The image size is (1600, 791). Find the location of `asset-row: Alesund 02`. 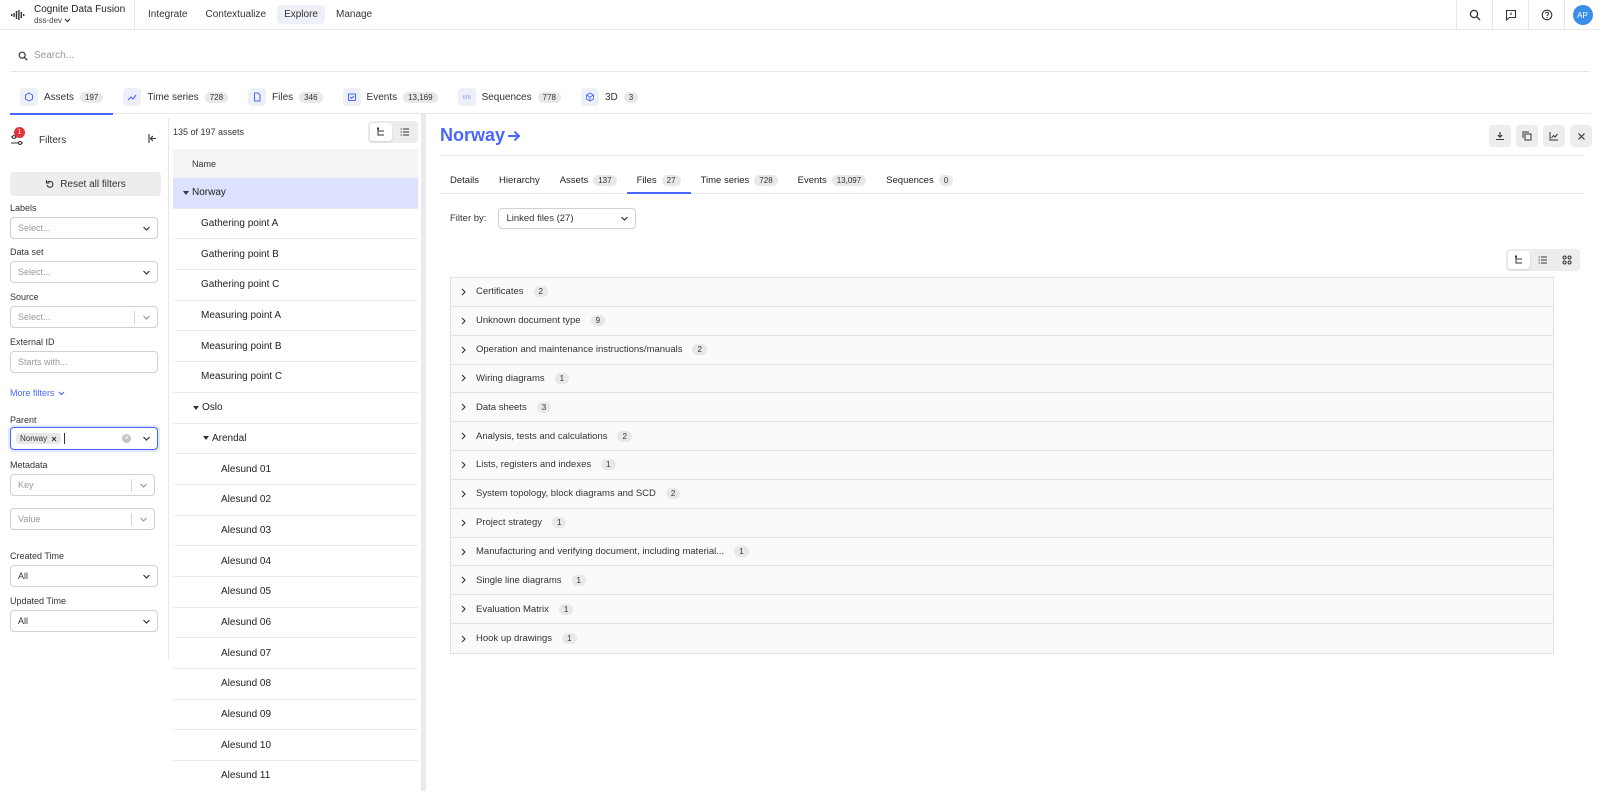

asset-row: Alesund 02 is located at coordinates (295, 500).